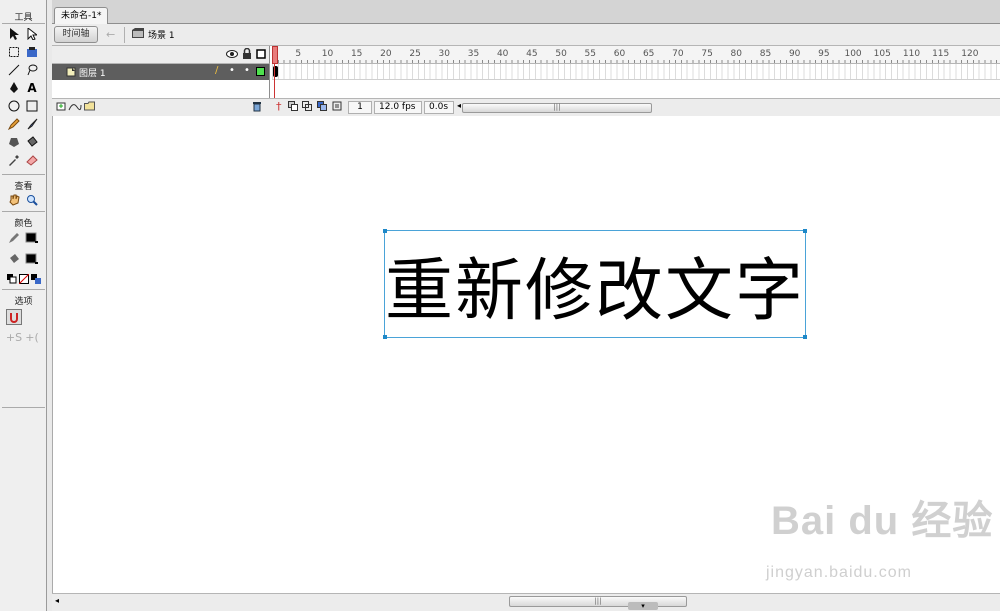 This screenshot has height=611, width=1000. What do you see at coordinates (14, 160) in the screenshot?
I see `eyedropper-icon` at bounding box center [14, 160].